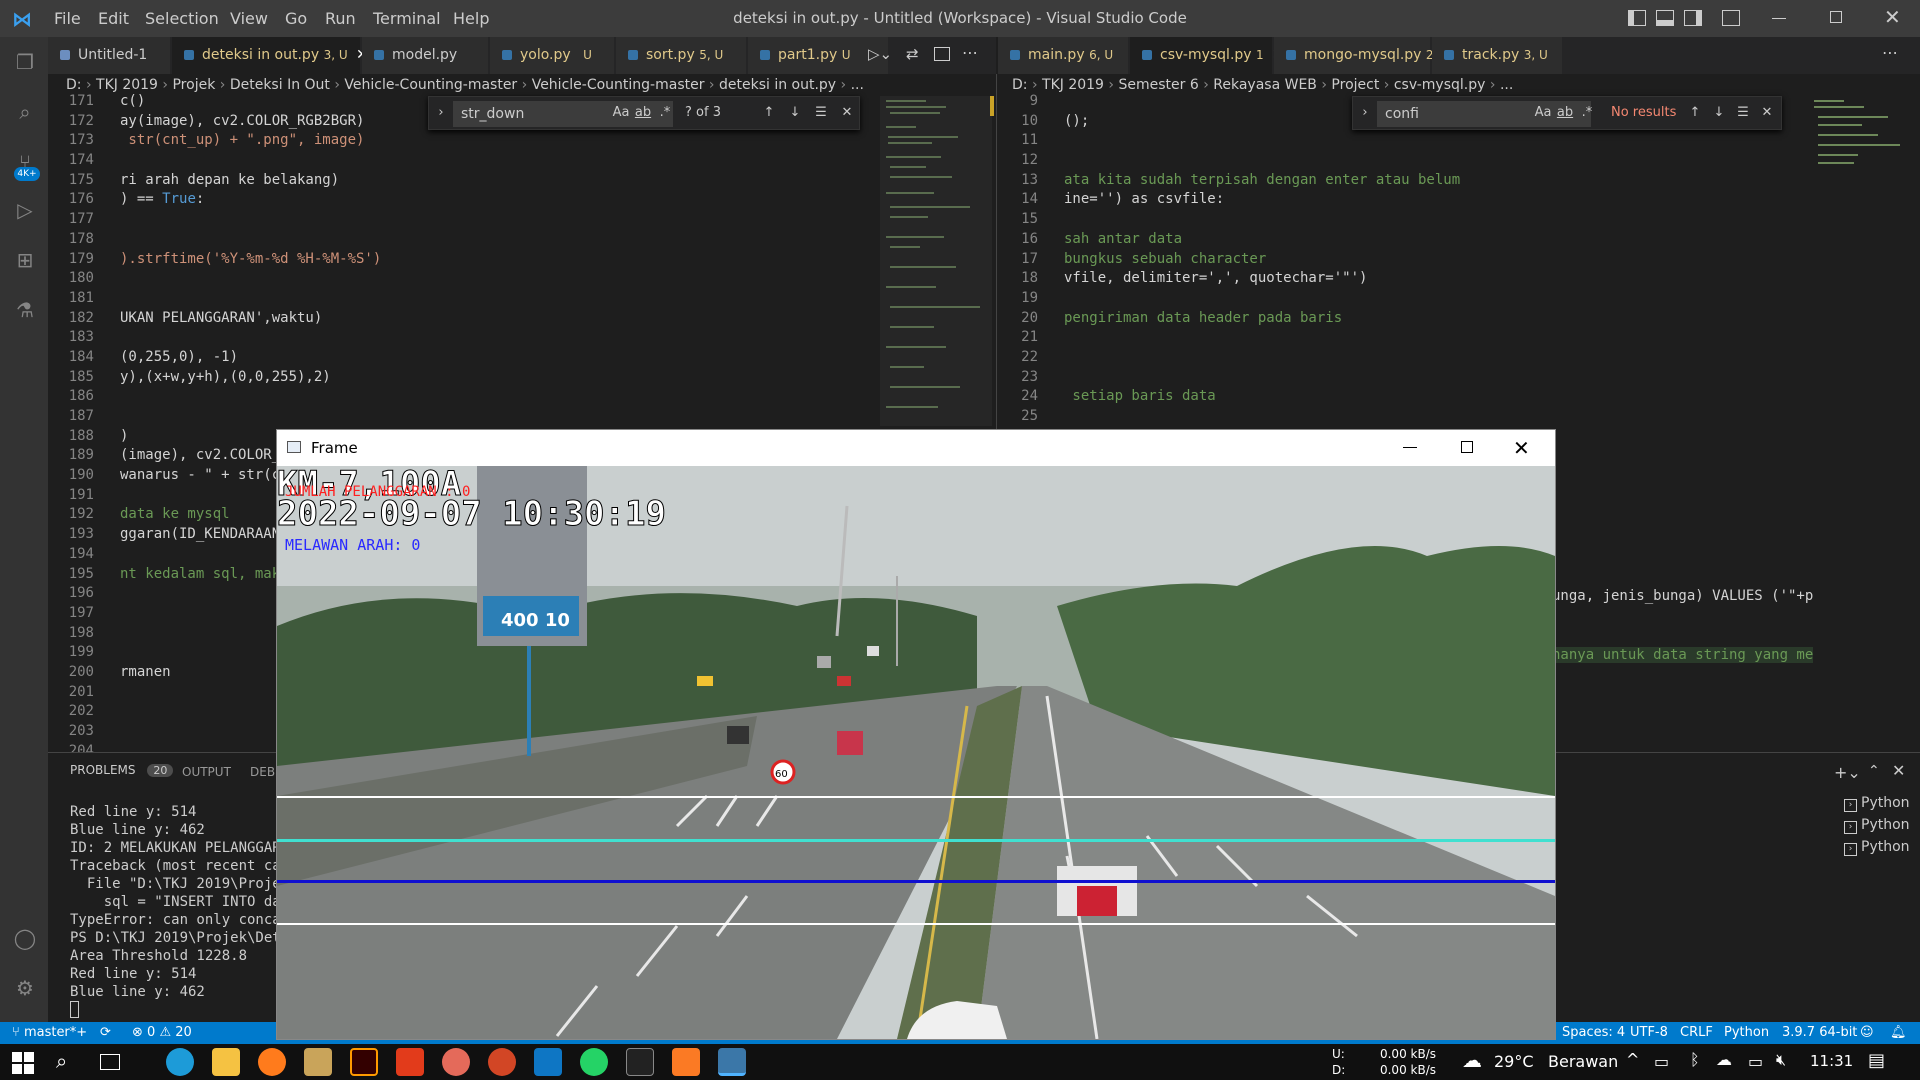 The width and height of the screenshot is (1920, 1080). Describe the element at coordinates (1632, 1059) in the screenshot. I see `show-hidden-icons-icon: ^` at that location.